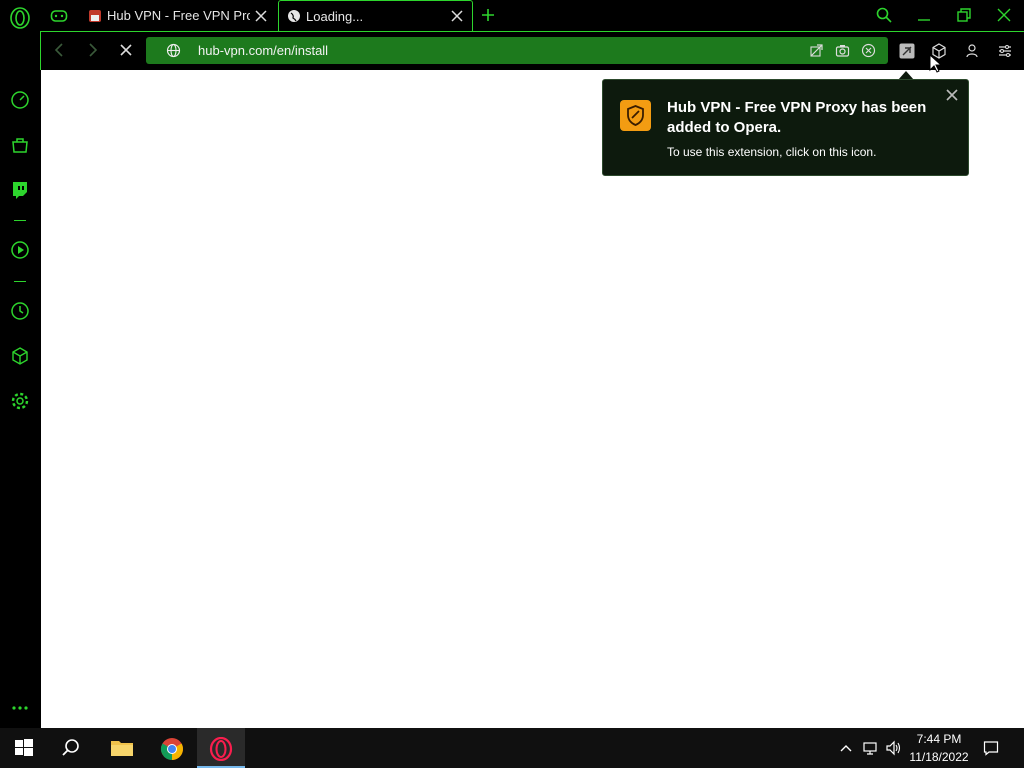 This screenshot has width=1024, height=768. I want to click on windows-logo-icon, so click(24, 747).